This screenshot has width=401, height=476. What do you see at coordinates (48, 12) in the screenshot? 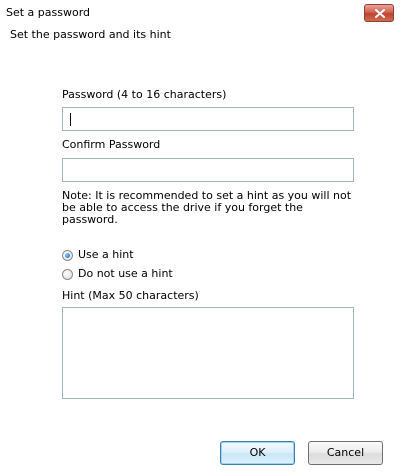
I see `dialog-title: Set a password` at bounding box center [48, 12].